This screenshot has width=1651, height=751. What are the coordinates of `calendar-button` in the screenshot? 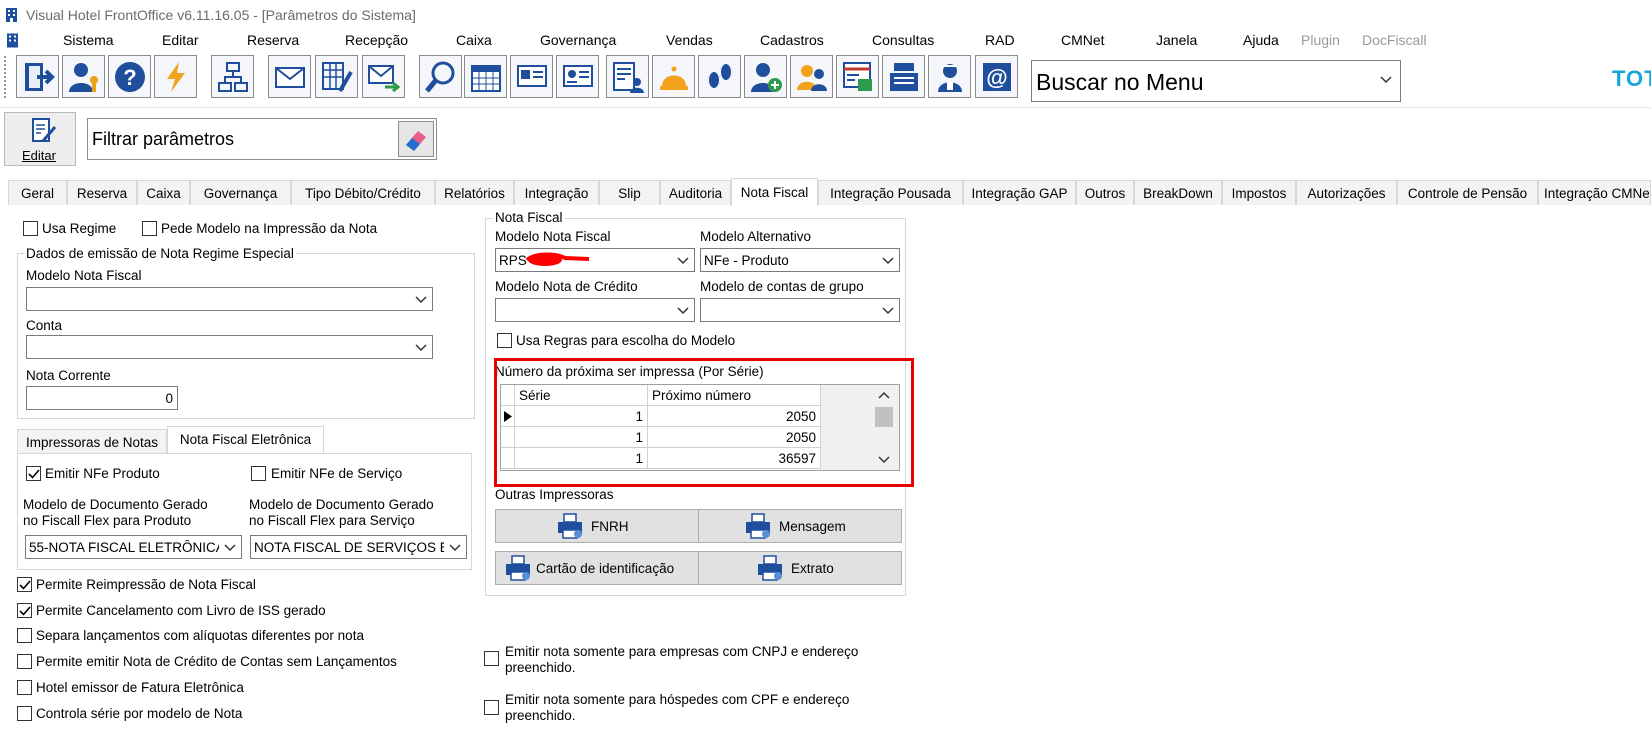 It's located at (485, 76).